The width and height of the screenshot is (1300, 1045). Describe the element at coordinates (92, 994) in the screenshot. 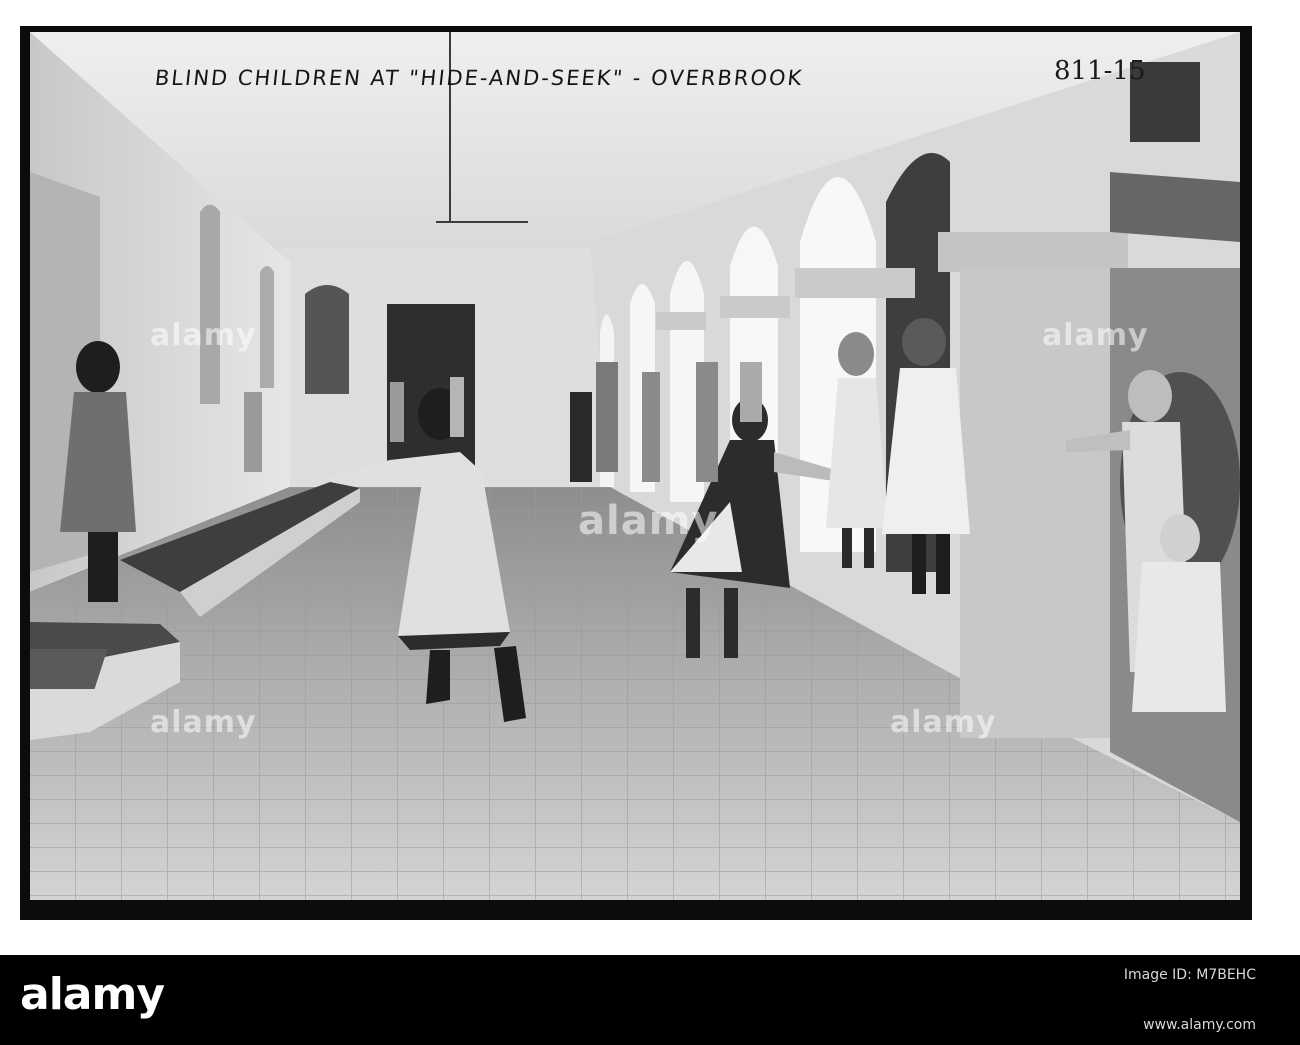

I see `brand-logo: alamy` at that location.